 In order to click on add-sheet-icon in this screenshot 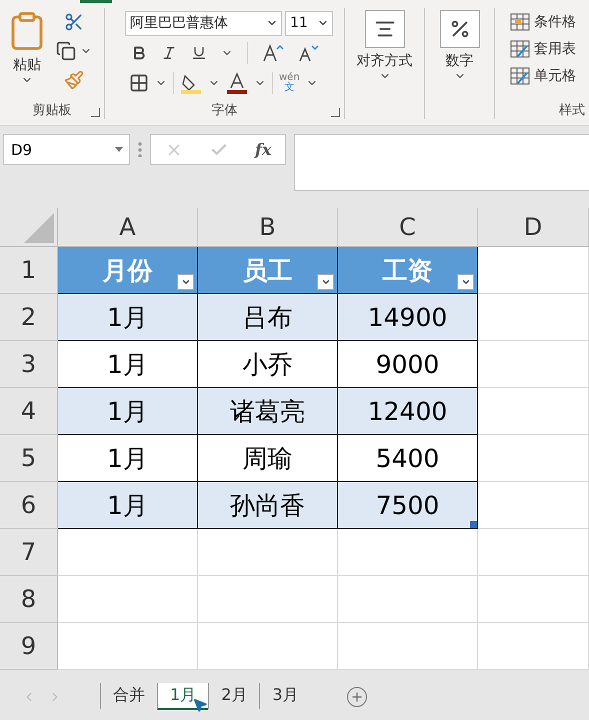, I will do `click(356, 696)`.